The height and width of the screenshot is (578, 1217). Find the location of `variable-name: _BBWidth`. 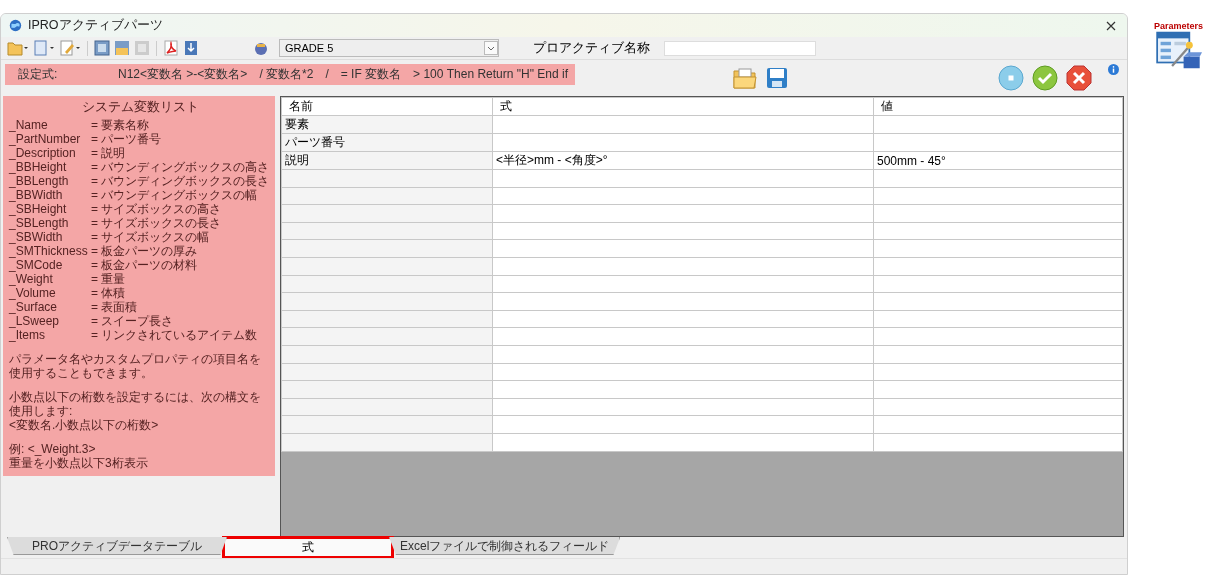

variable-name: _BBWidth is located at coordinates (36, 195).